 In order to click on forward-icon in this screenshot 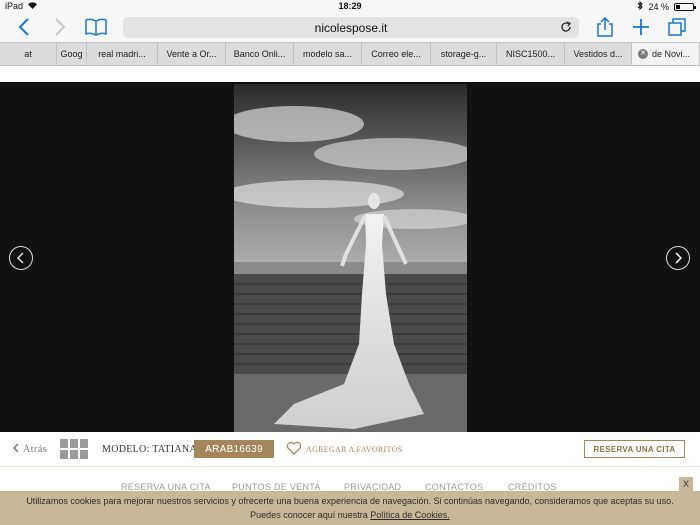, I will do `click(60, 27)`.